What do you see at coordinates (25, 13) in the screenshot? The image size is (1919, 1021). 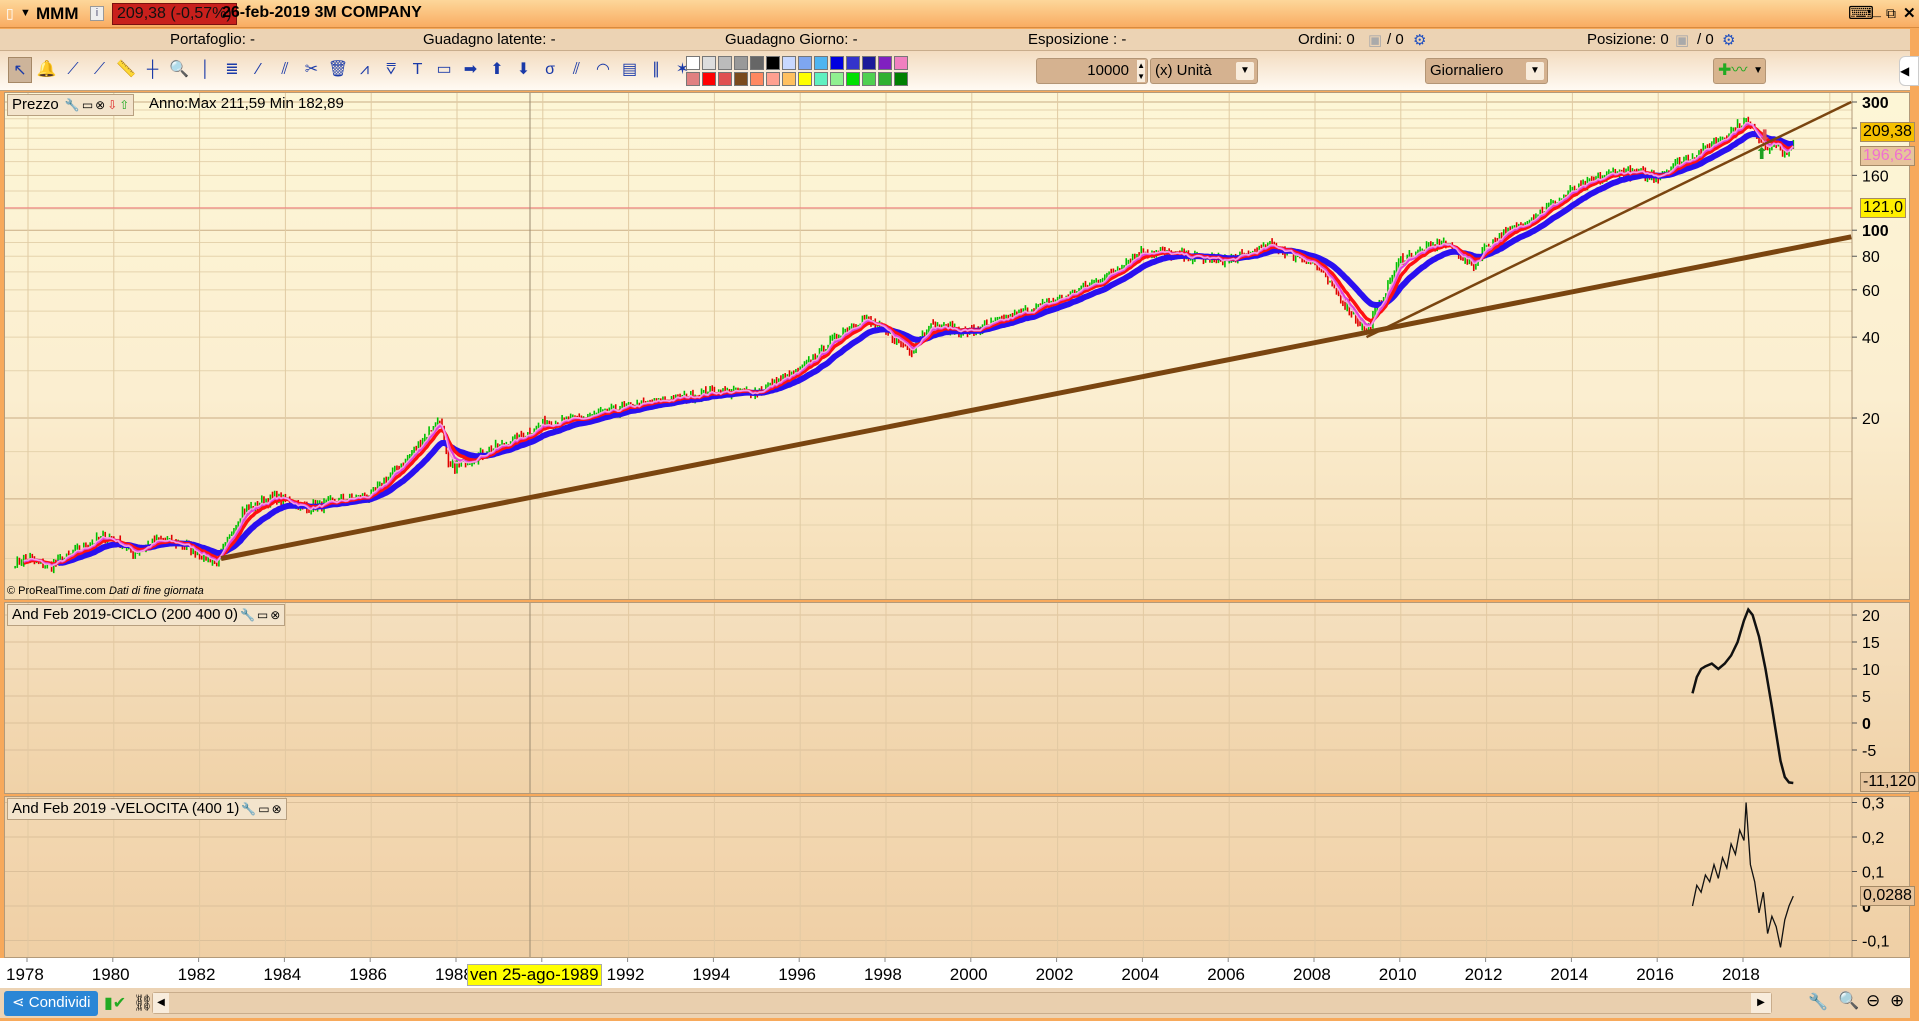 I see `symbol-dropdown-icon: ▼` at bounding box center [25, 13].